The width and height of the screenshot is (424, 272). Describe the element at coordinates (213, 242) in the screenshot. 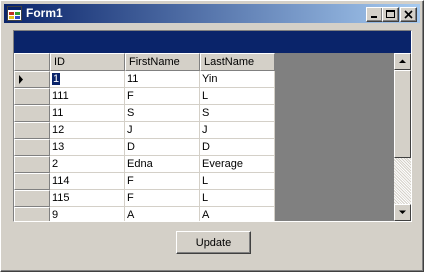

I see `update-button: Update` at that location.